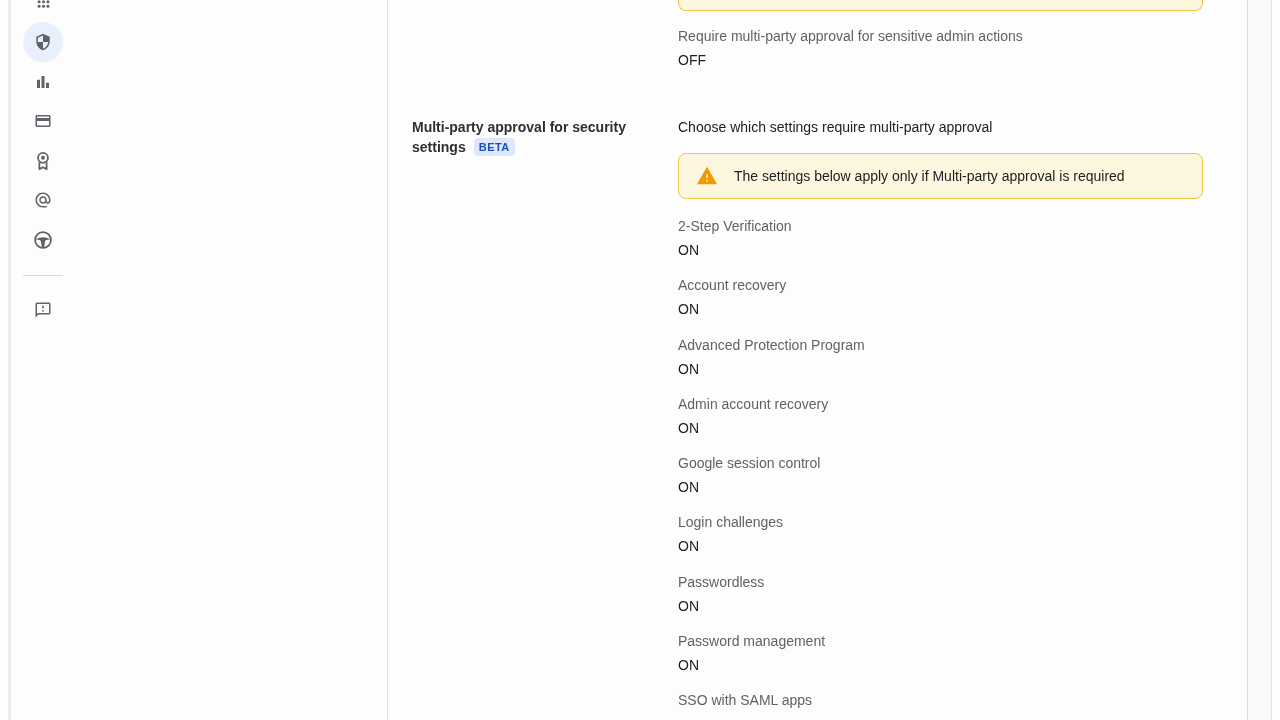 The height and width of the screenshot is (720, 1280). I want to click on apps-grid-icon, so click(43, 4).